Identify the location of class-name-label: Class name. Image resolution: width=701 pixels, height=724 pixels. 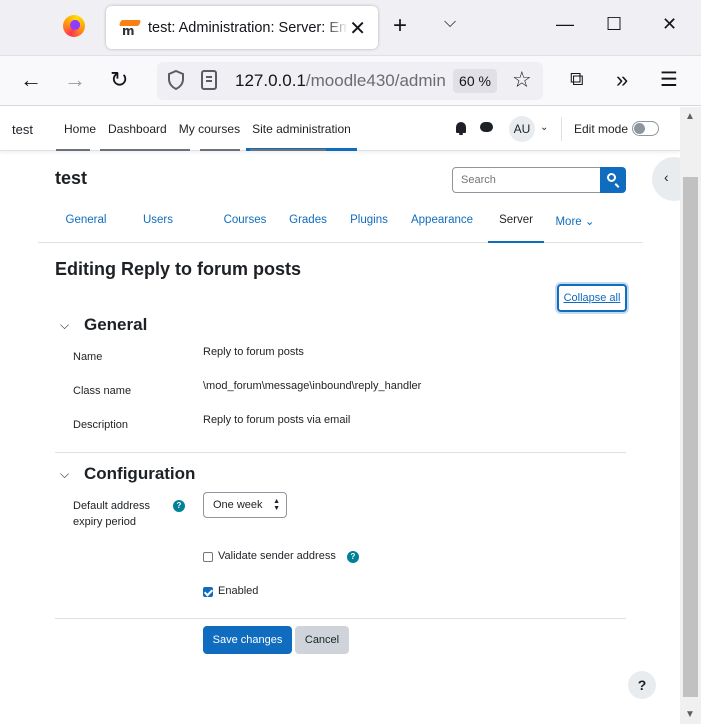
(102, 391).